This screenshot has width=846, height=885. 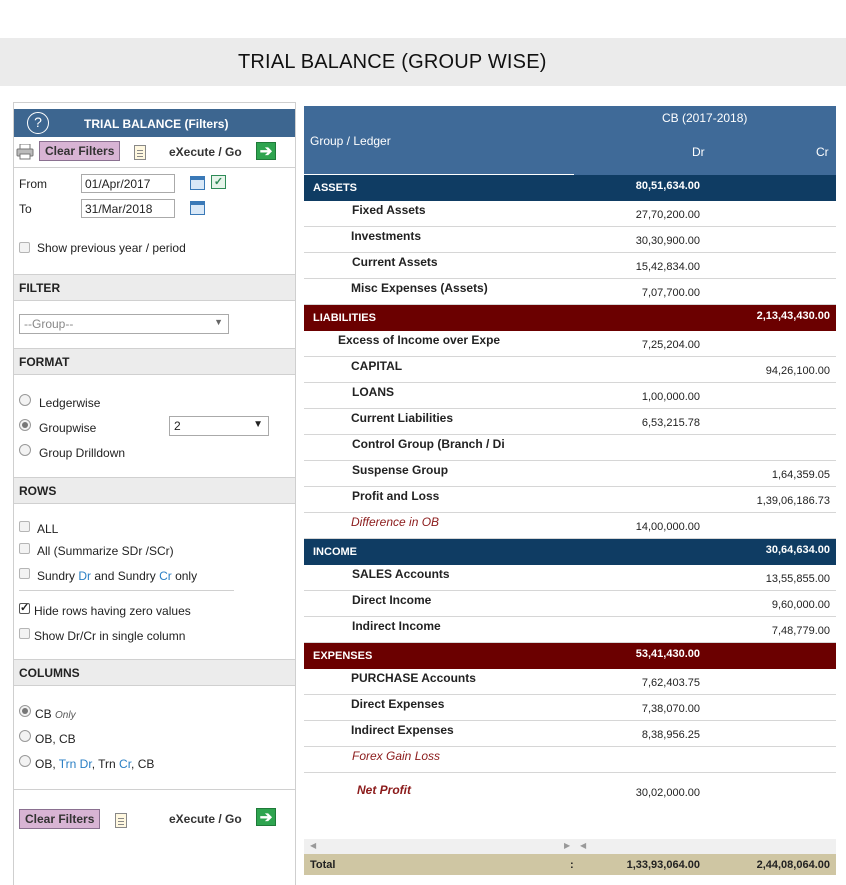 What do you see at coordinates (428, 444) in the screenshot?
I see `row-name: Control Group (Branch / Di` at bounding box center [428, 444].